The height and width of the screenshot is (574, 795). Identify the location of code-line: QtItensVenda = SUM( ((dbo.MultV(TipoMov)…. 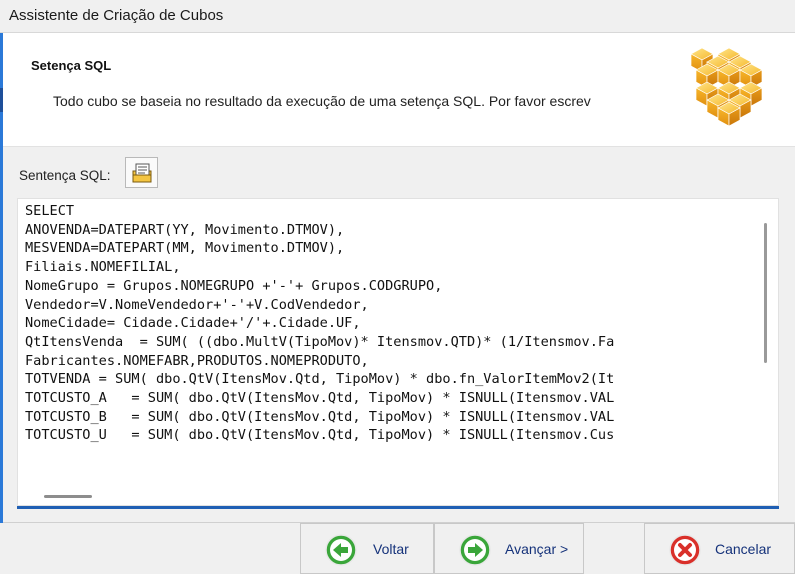
(320, 341).